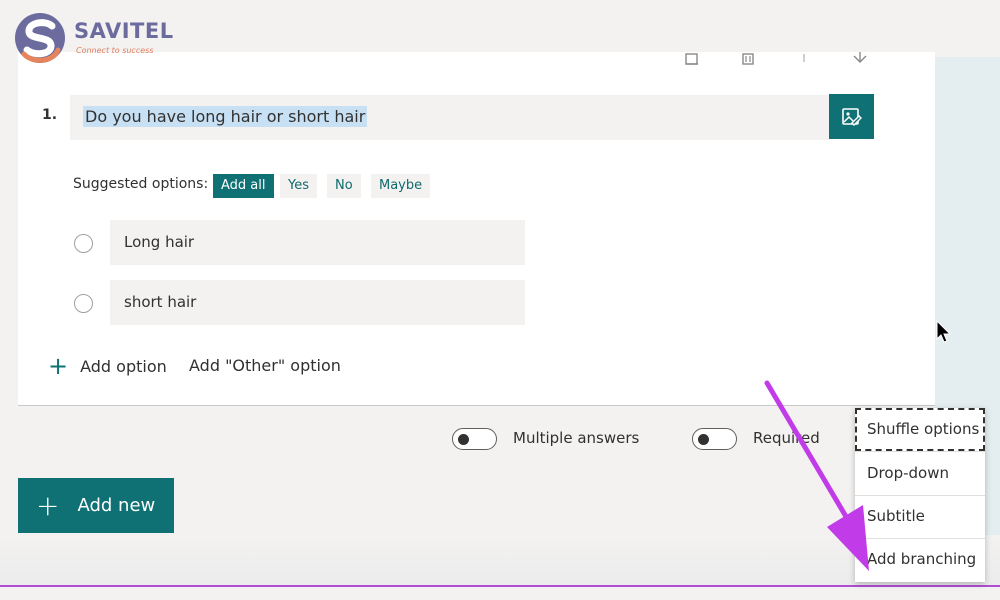 Image resolution: width=1000 pixels, height=600 pixels. Describe the element at coordinates (298, 186) in the screenshot. I see `suggestion-chip-yes: Yes` at that location.